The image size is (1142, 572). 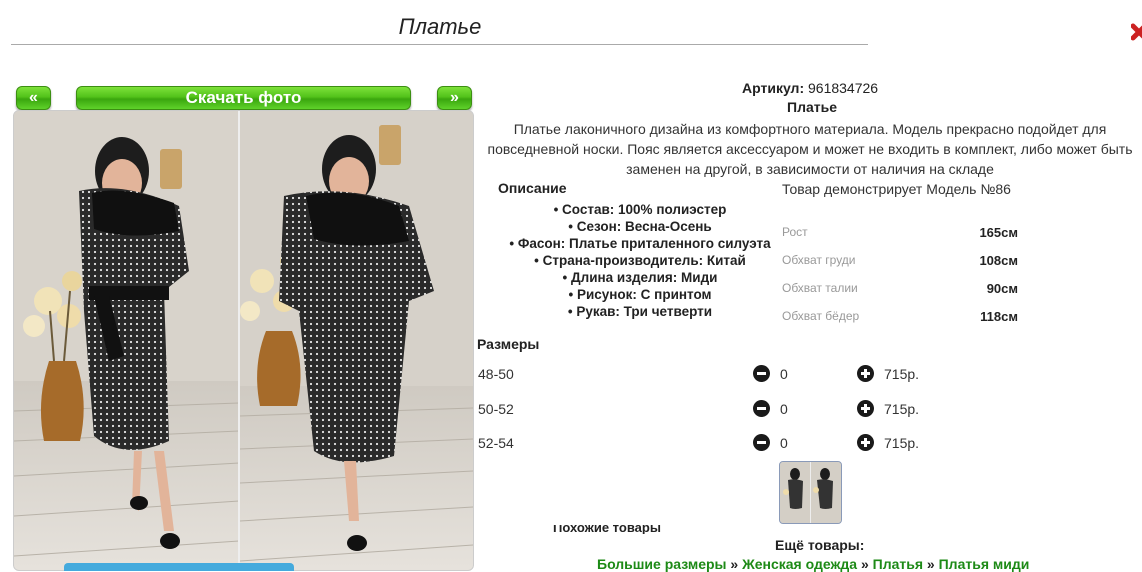 I want to click on spec-item: Рукав: Три четверти, so click(x=640, y=311).